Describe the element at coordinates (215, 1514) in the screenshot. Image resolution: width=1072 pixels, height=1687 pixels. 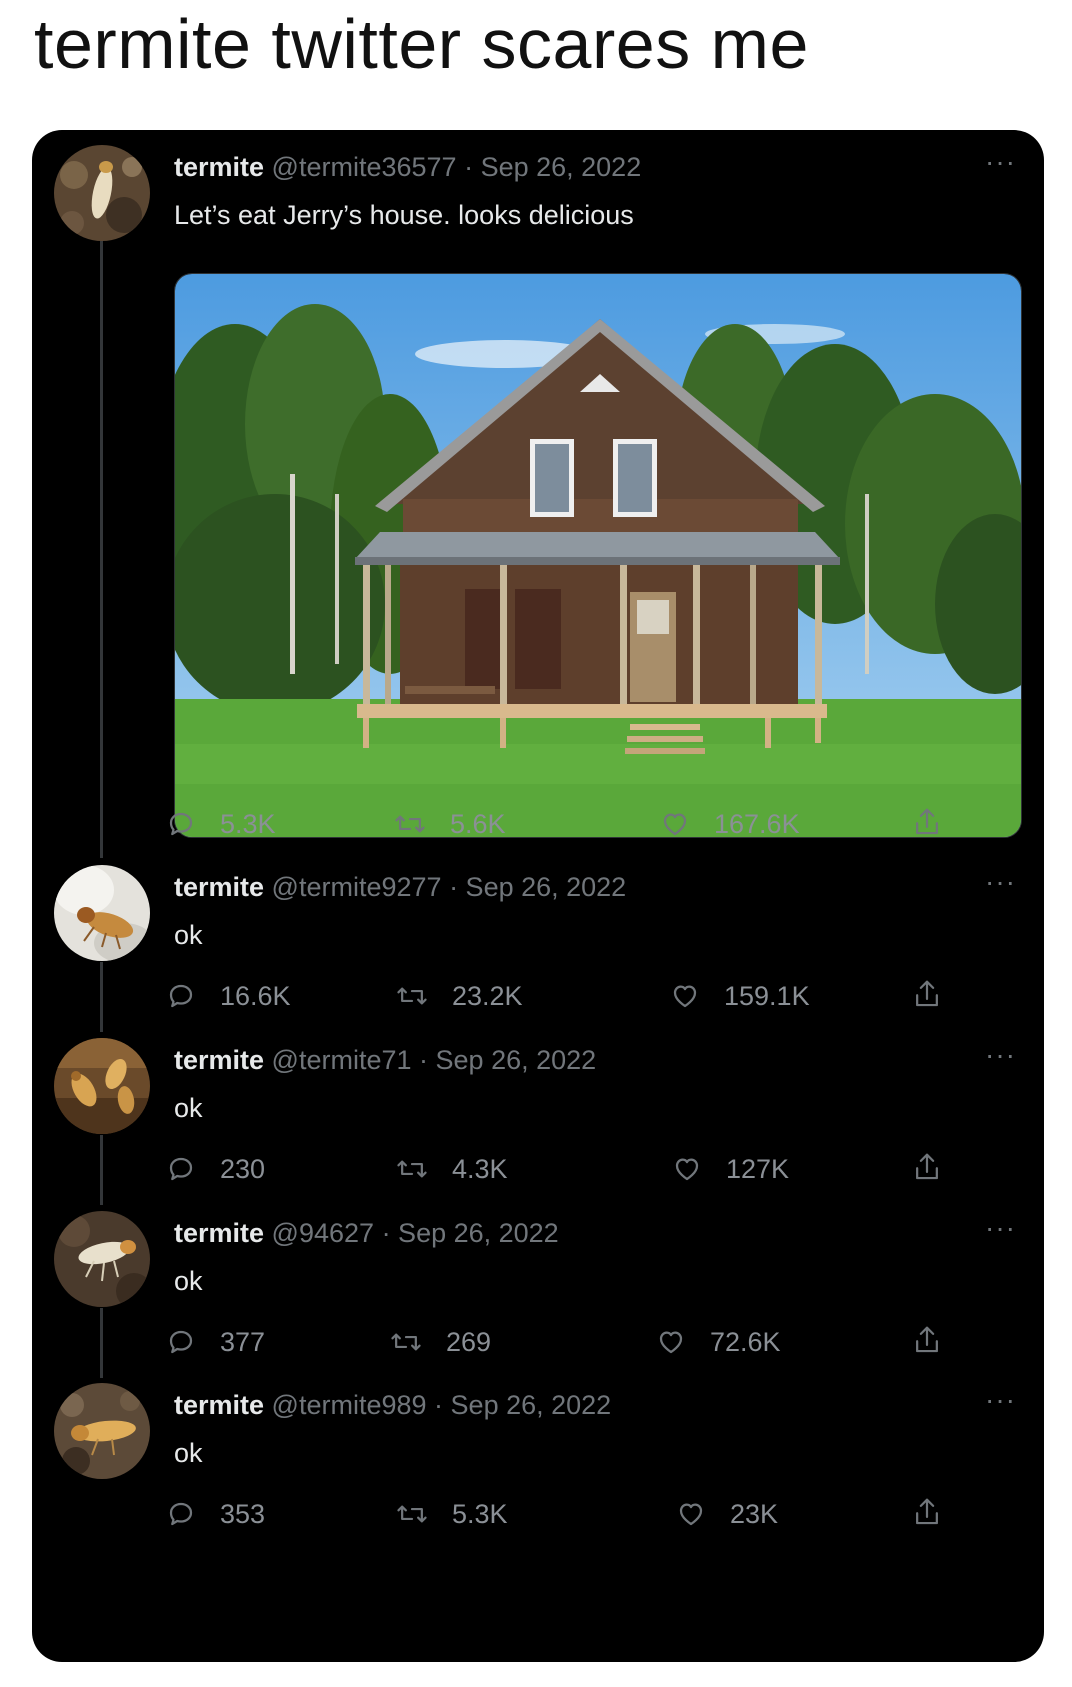
I see `reply-button: 353` at that location.